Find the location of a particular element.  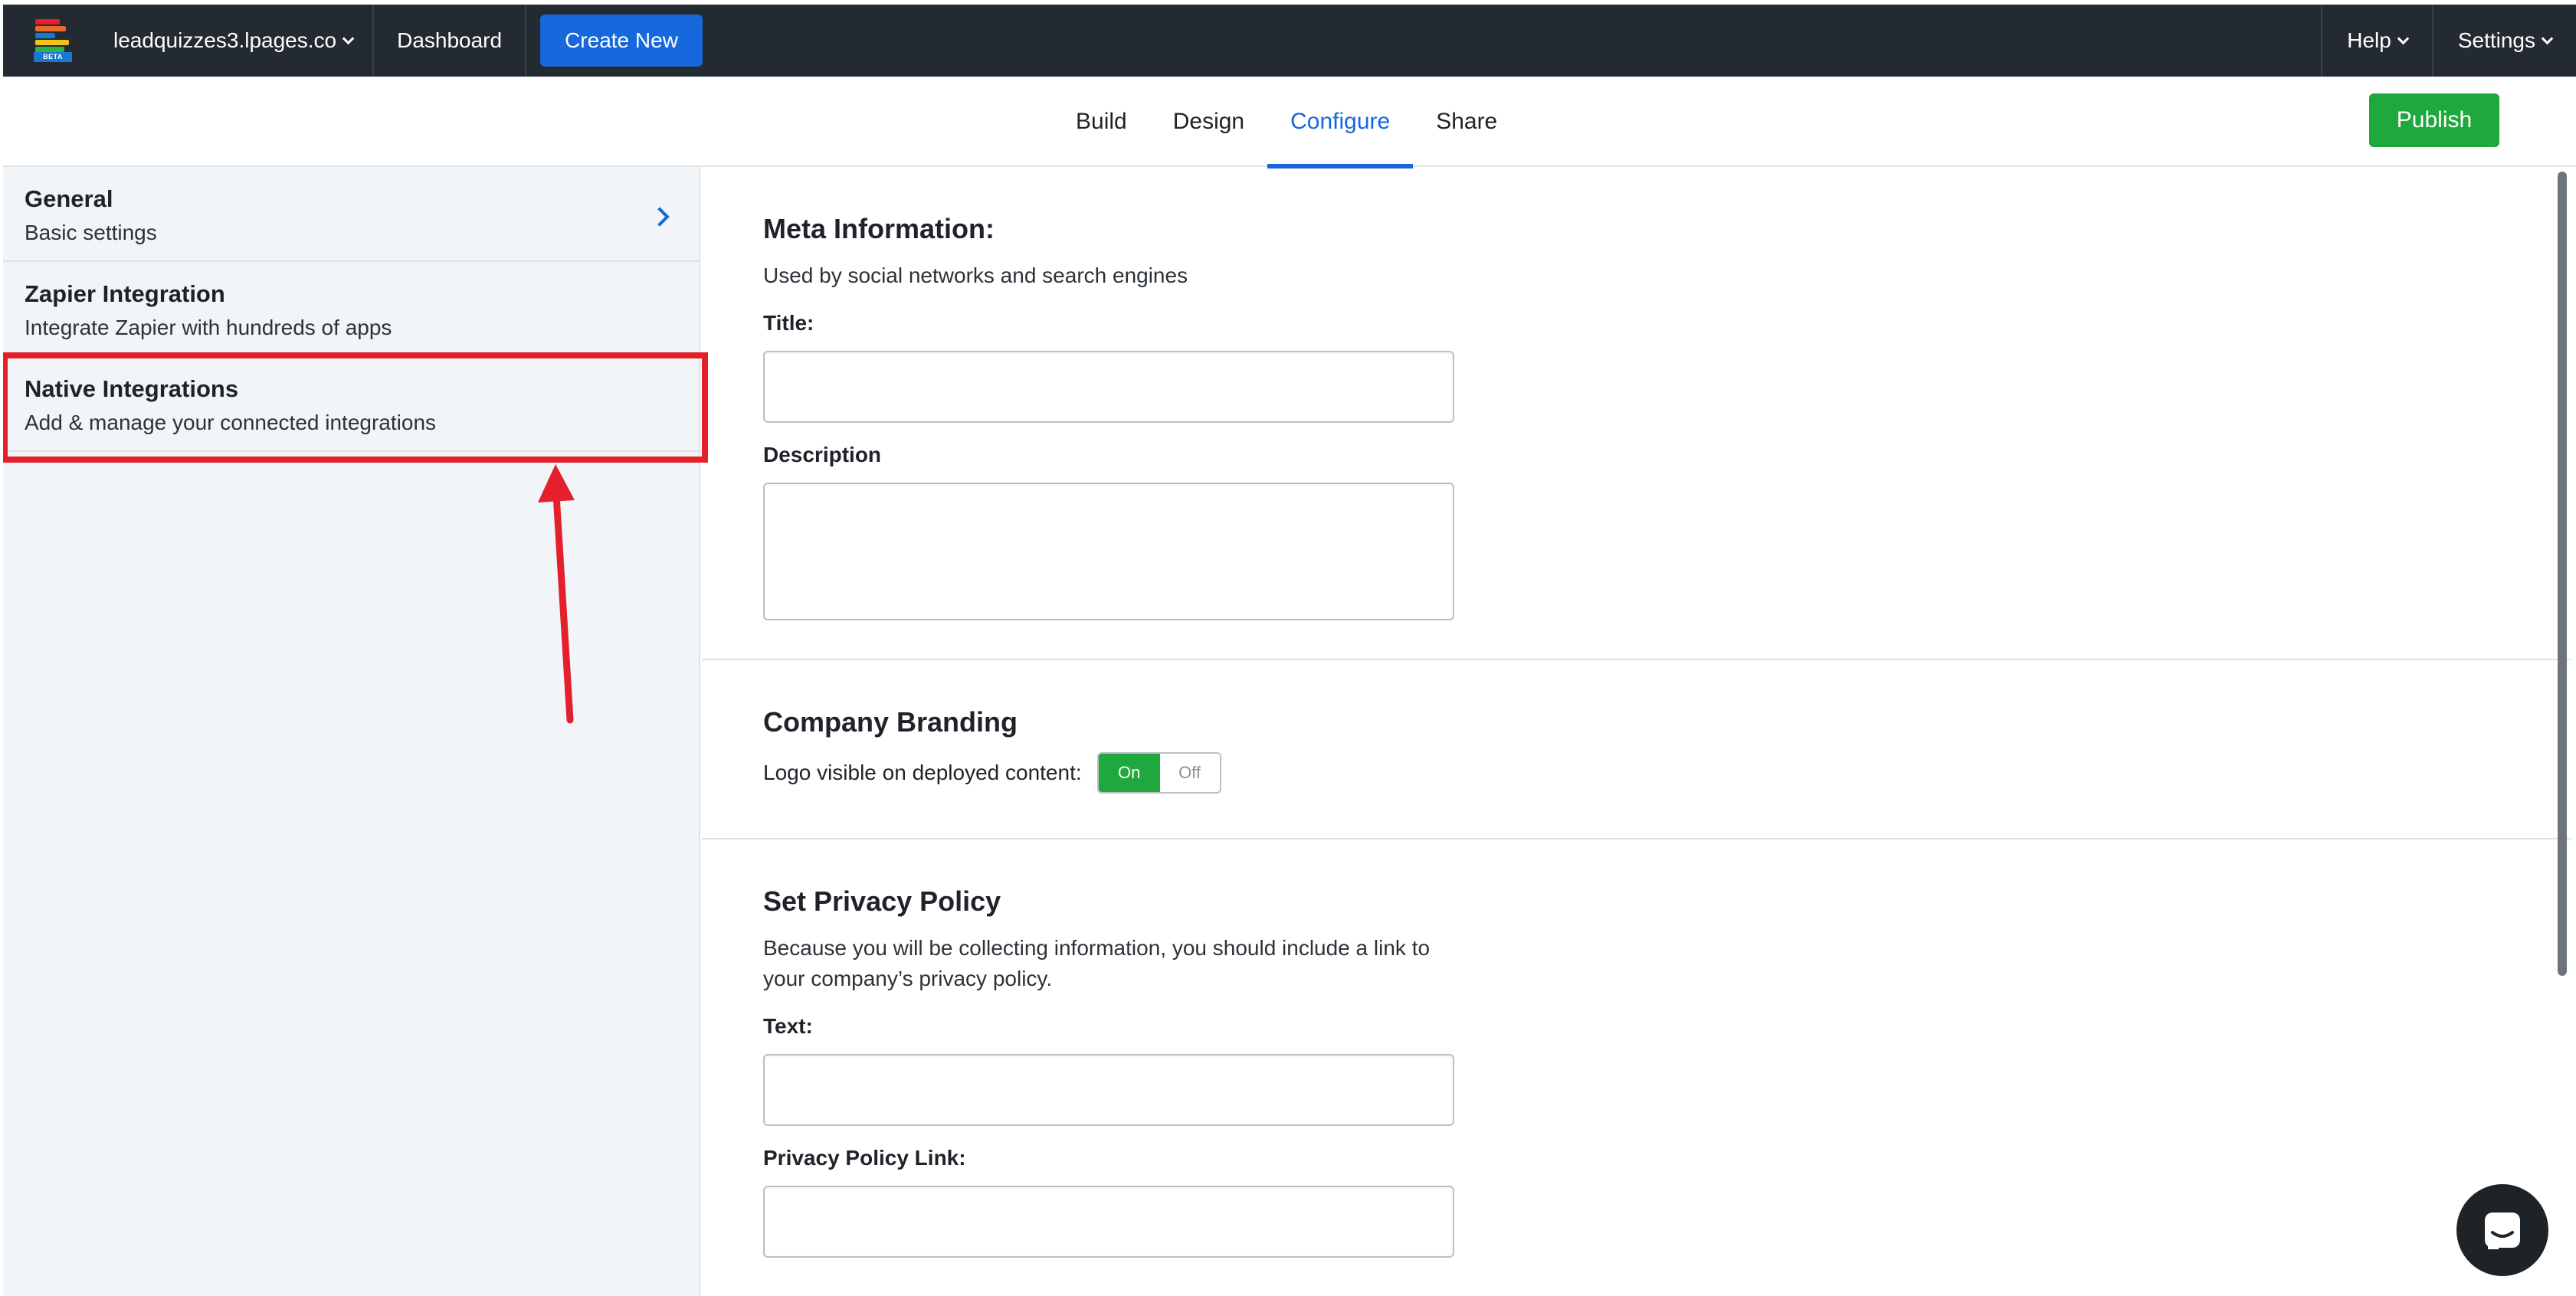

chat-icon is located at coordinates (2503, 1231).